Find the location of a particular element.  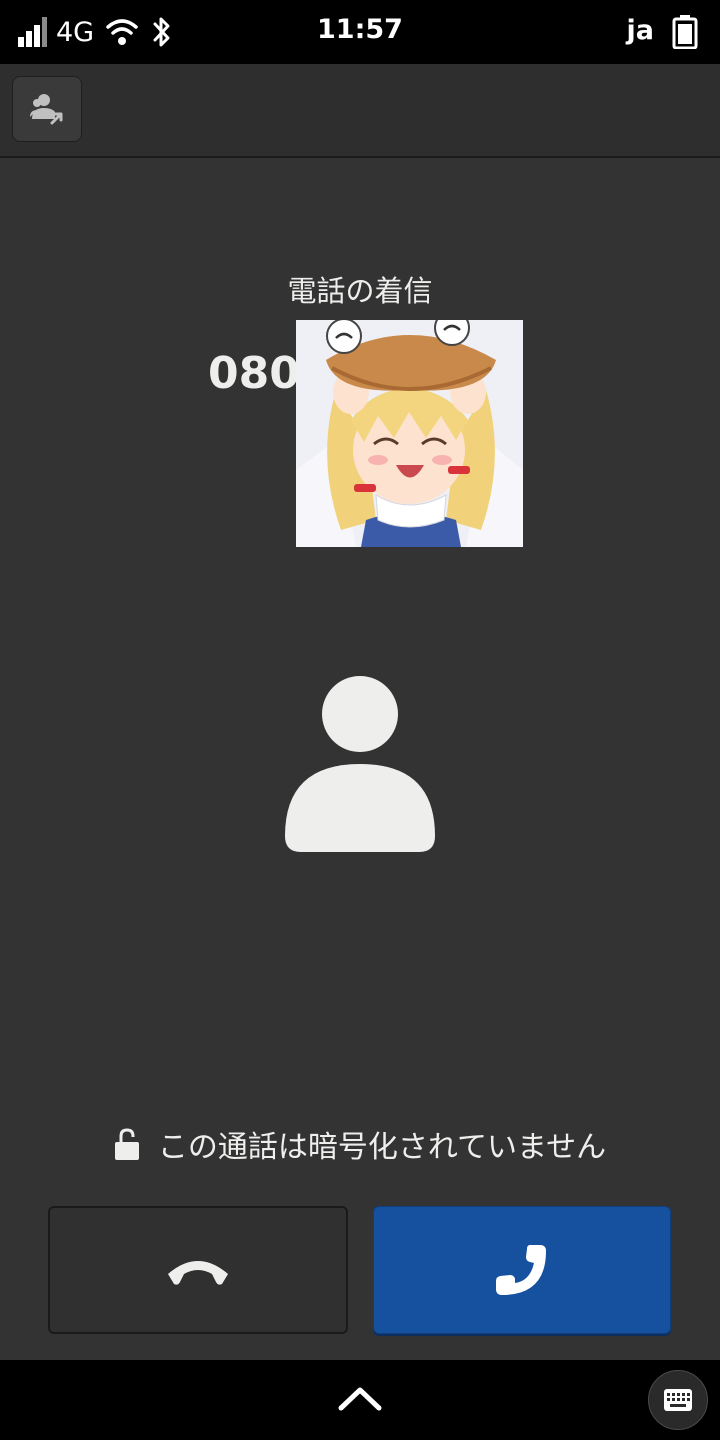

call-state-label: 電話の着信 is located at coordinates (360, 291).